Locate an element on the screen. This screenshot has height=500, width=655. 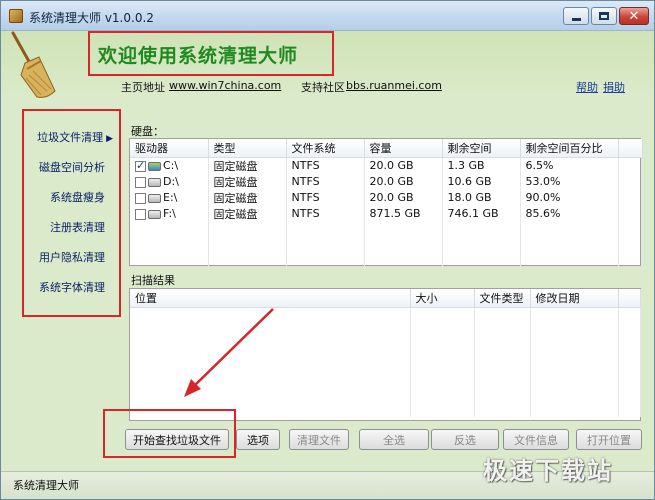
disk-table-header: 驱动器 类型 文件系统 容量 剩余空间 剩余空间百分比 is located at coordinates (386, 148).